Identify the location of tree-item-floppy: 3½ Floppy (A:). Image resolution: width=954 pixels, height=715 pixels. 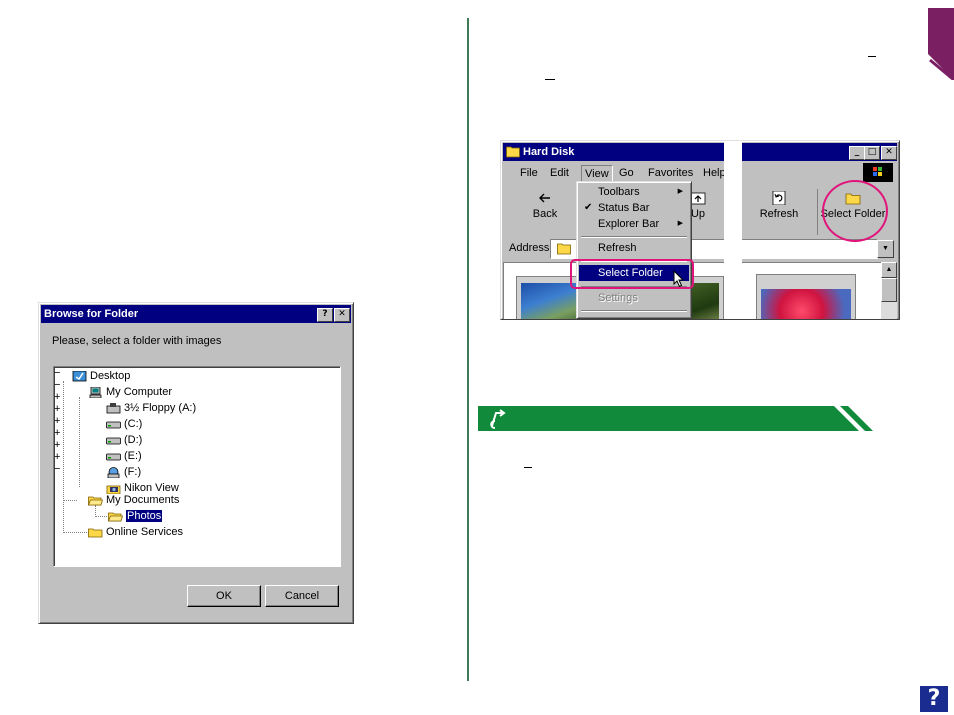
(151, 408).